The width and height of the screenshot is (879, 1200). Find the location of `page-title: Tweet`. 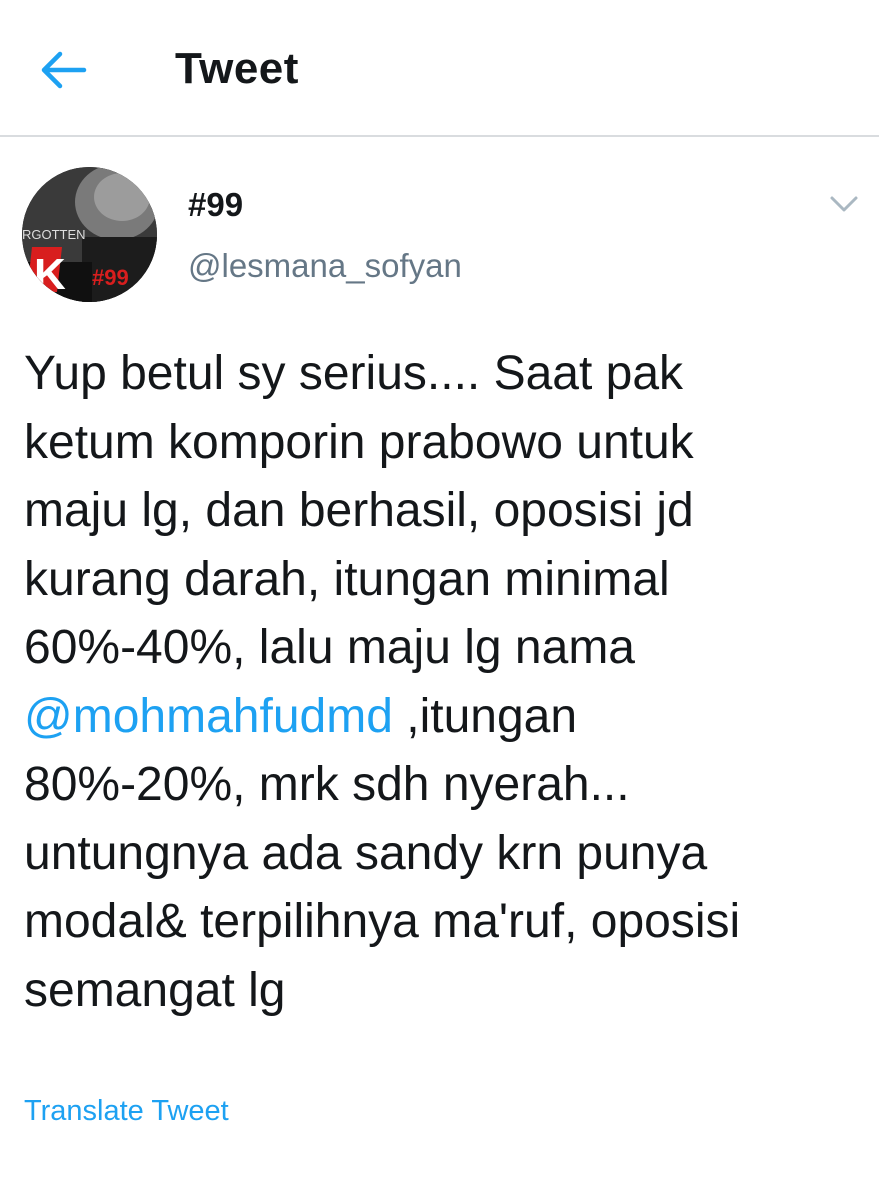

page-title: Tweet is located at coordinates (237, 68).